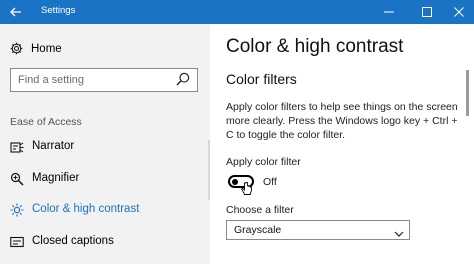 The width and height of the screenshot is (474, 264). Describe the element at coordinates (92, 79) in the screenshot. I see `search-input` at that location.